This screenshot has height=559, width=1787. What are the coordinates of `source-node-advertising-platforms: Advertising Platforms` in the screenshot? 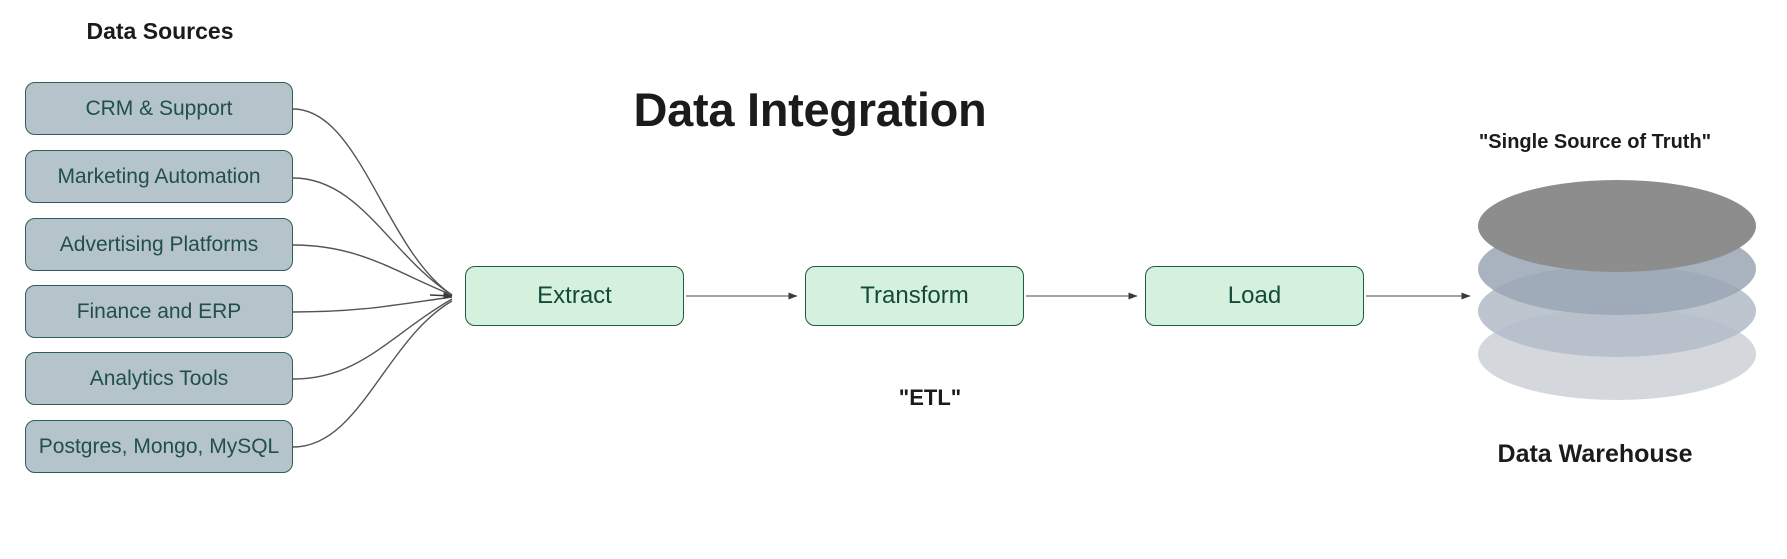 It's located at (159, 244).